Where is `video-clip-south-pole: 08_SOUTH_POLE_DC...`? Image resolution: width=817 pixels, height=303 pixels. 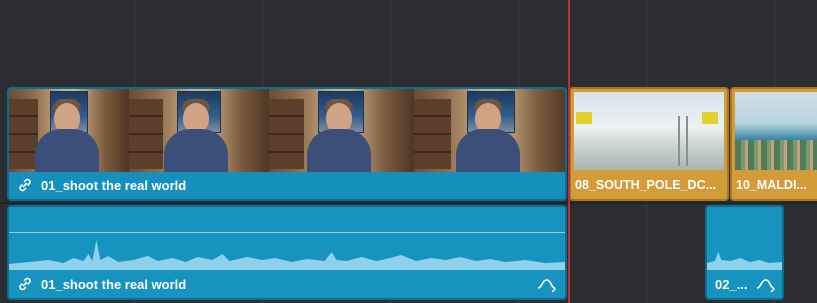 video-clip-south-pole: 08_SOUTH_POLE_DC... is located at coordinates (649, 144).